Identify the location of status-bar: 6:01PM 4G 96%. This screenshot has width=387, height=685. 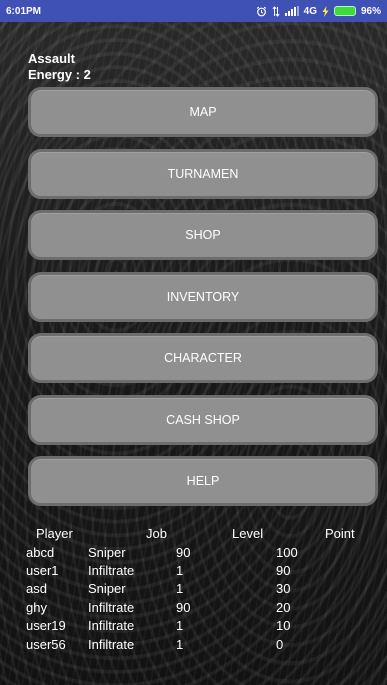
(193, 11).